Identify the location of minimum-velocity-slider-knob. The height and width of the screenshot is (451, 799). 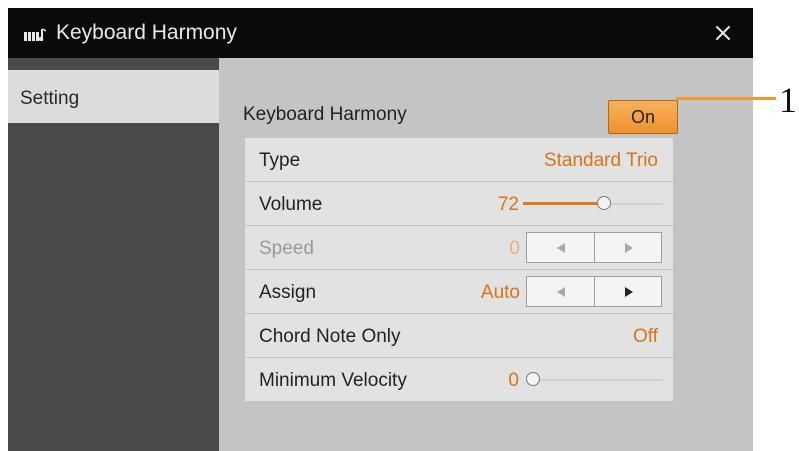
(533, 379).